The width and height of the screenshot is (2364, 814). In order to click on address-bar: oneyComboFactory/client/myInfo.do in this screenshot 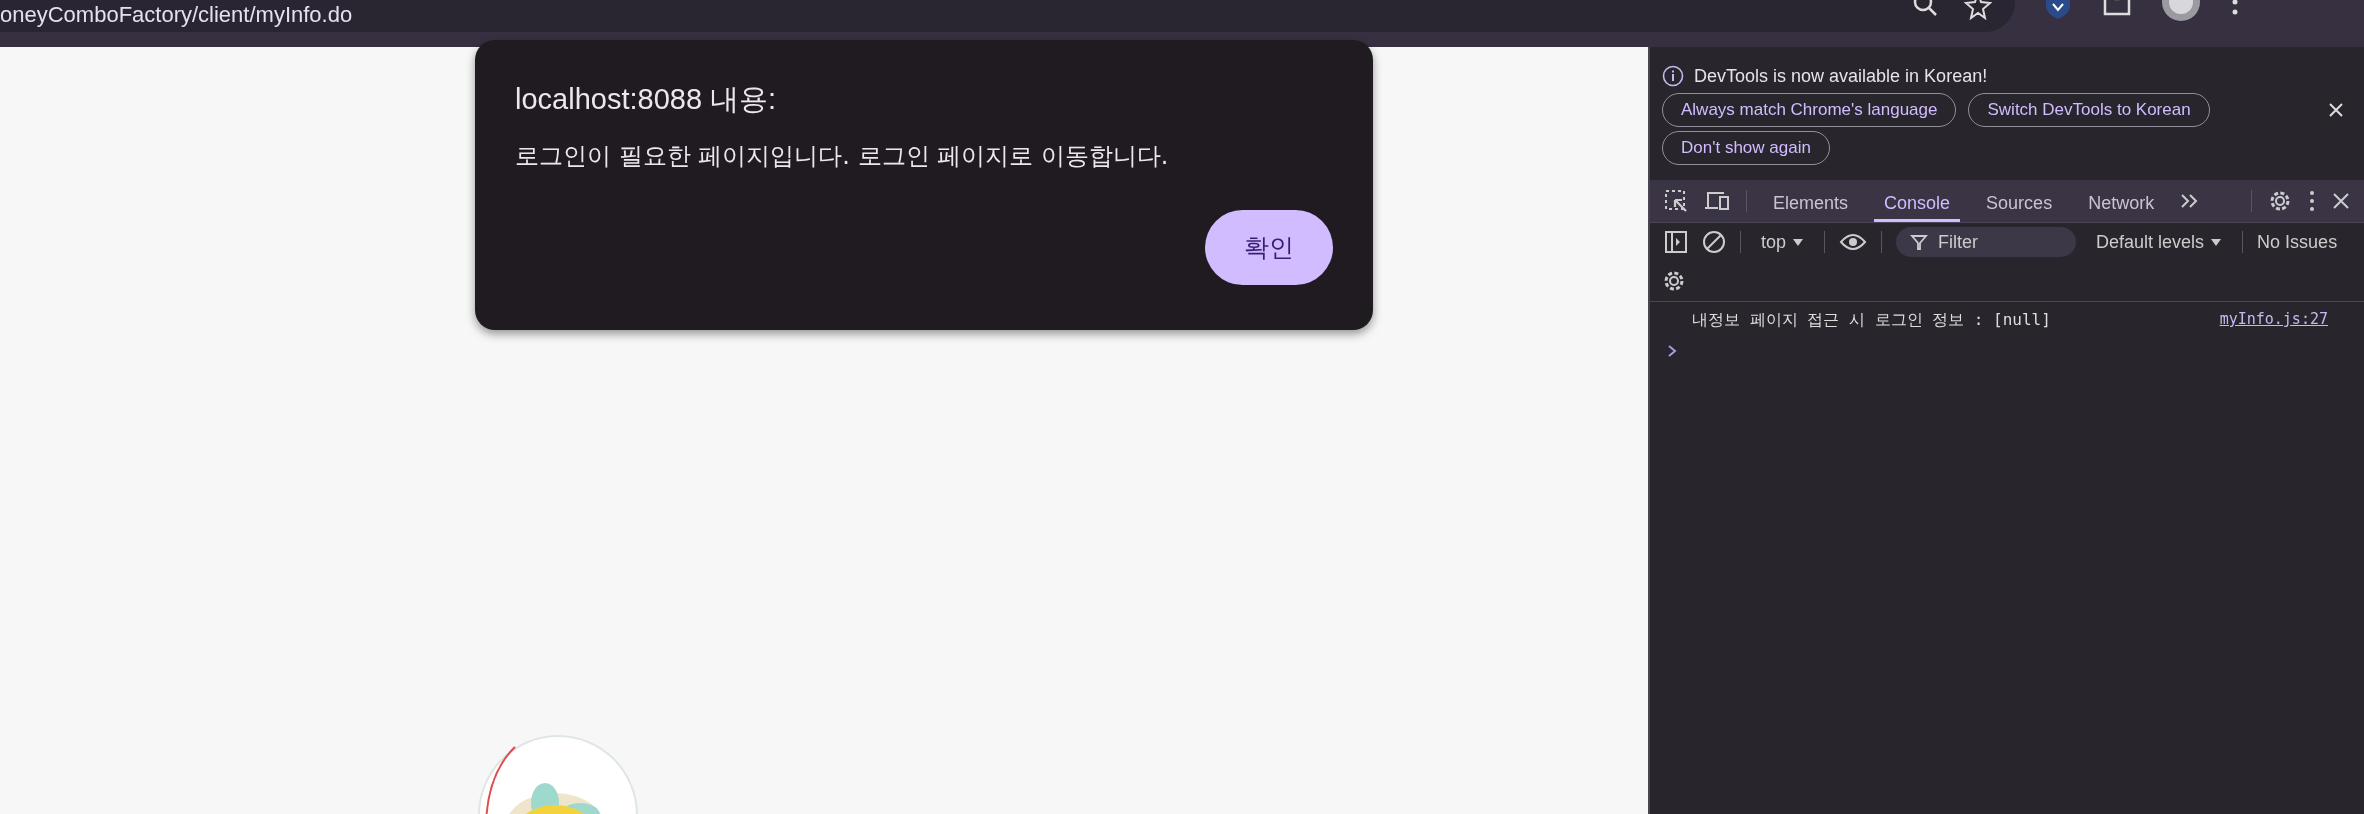, I will do `click(1007, 16)`.